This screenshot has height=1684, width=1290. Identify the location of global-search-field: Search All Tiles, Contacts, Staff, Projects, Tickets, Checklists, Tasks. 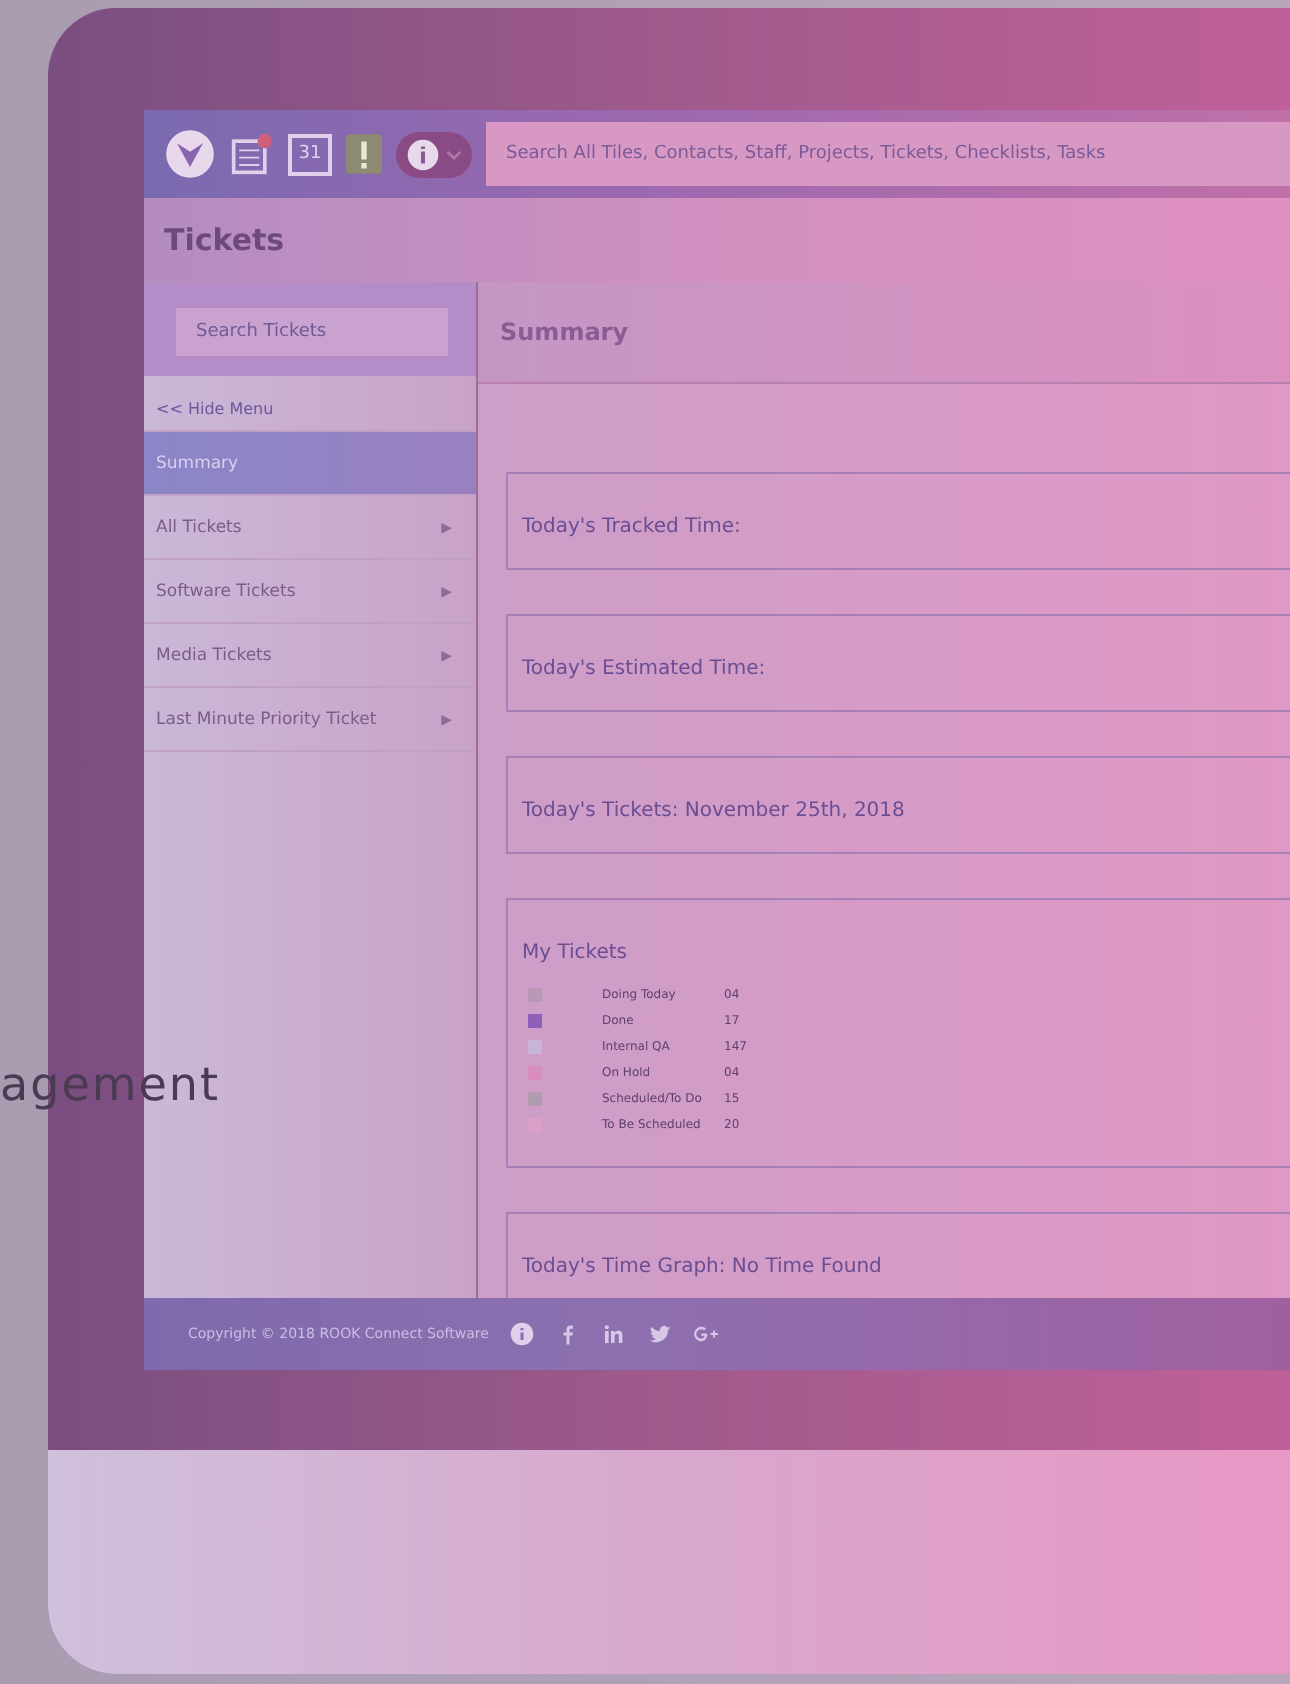
(888, 154).